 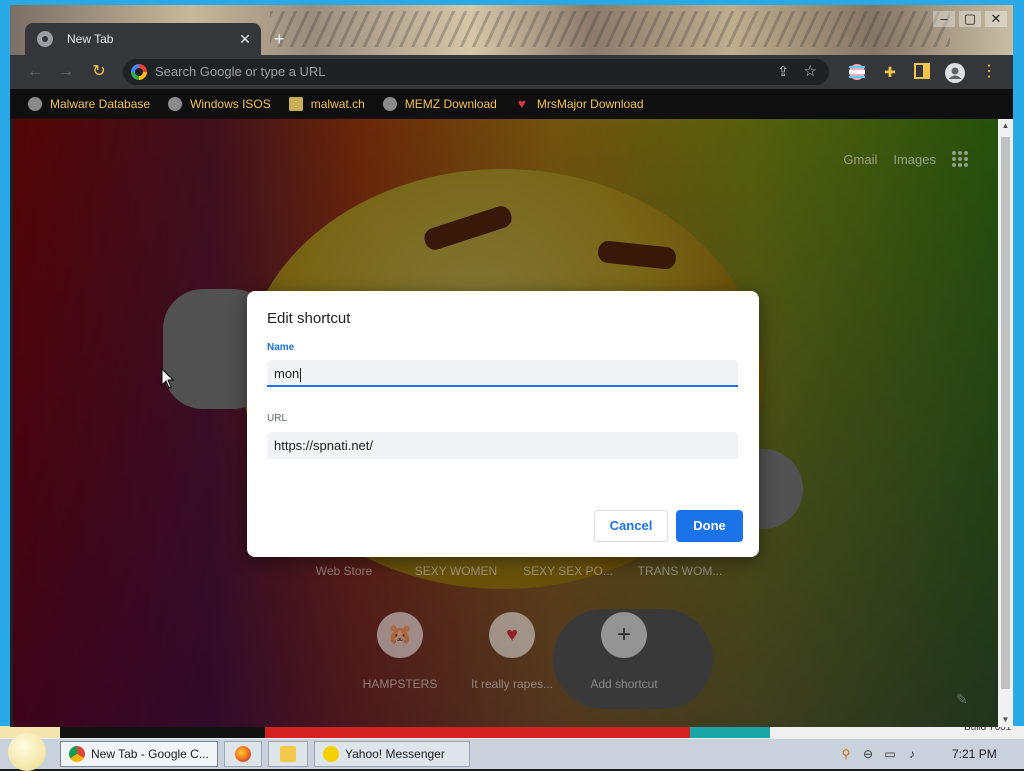 What do you see at coordinates (624, 684) in the screenshot?
I see `add-shortcut-label: Add shortcut` at bounding box center [624, 684].